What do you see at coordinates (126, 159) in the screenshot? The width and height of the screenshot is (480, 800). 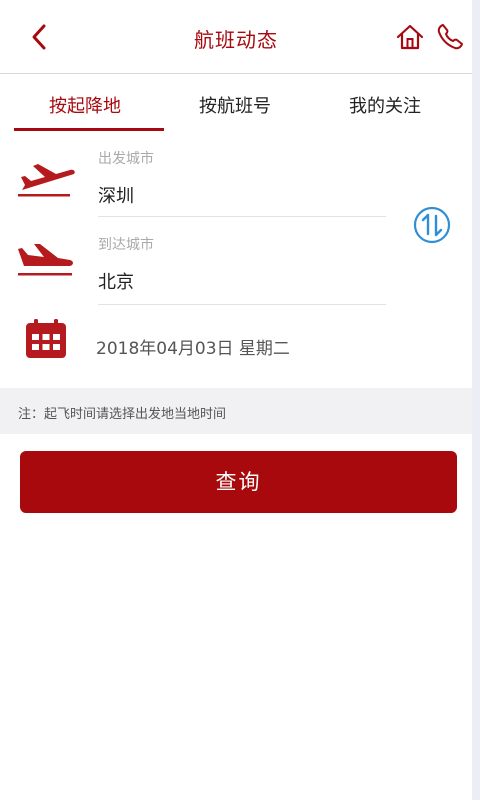 I see `departure-city-label: 出发城市` at bounding box center [126, 159].